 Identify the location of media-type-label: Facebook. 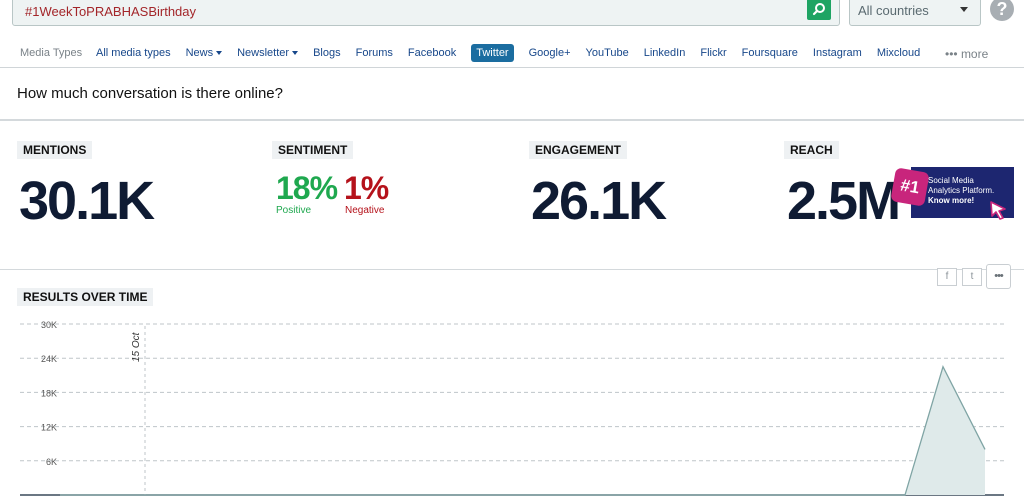
(432, 53).